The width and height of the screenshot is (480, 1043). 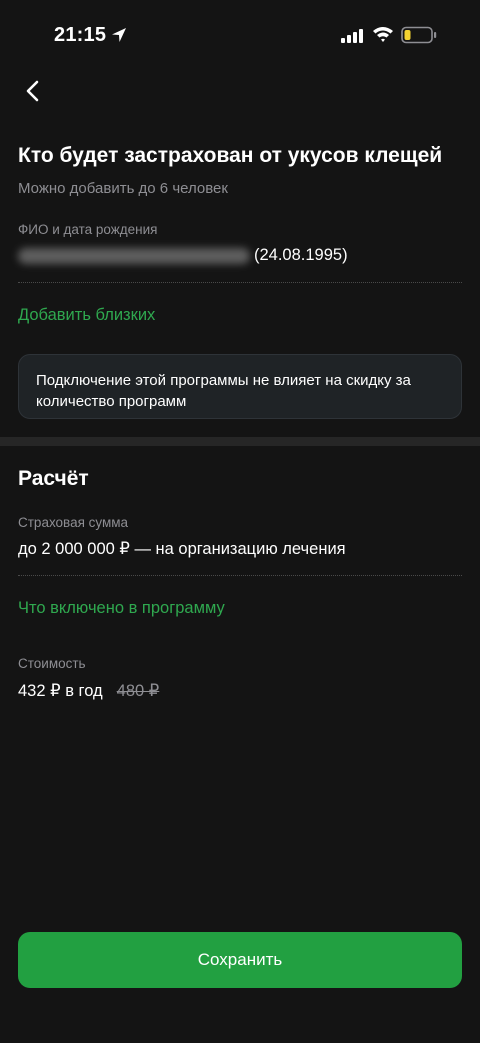 What do you see at coordinates (240, 960) in the screenshot?
I see `save-button: Сохранить` at bounding box center [240, 960].